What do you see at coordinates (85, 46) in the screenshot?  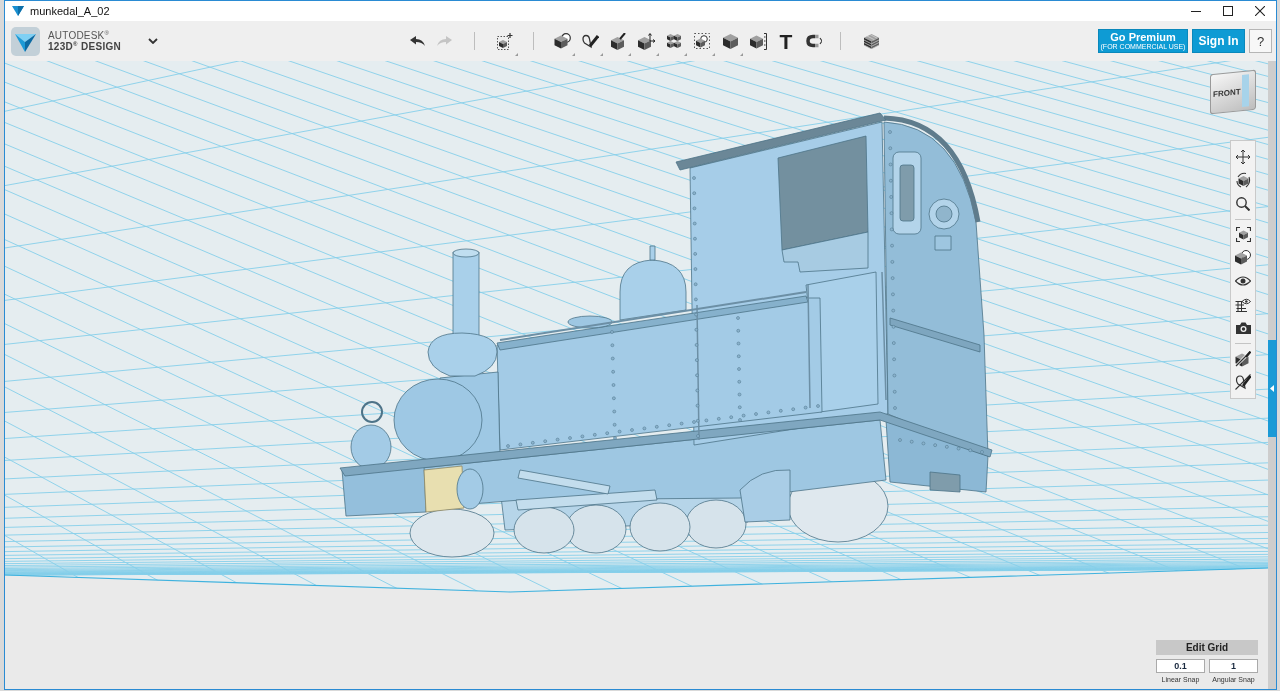 I see `product-name: 123D$^{®}$ DESIGN` at bounding box center [85, 46].